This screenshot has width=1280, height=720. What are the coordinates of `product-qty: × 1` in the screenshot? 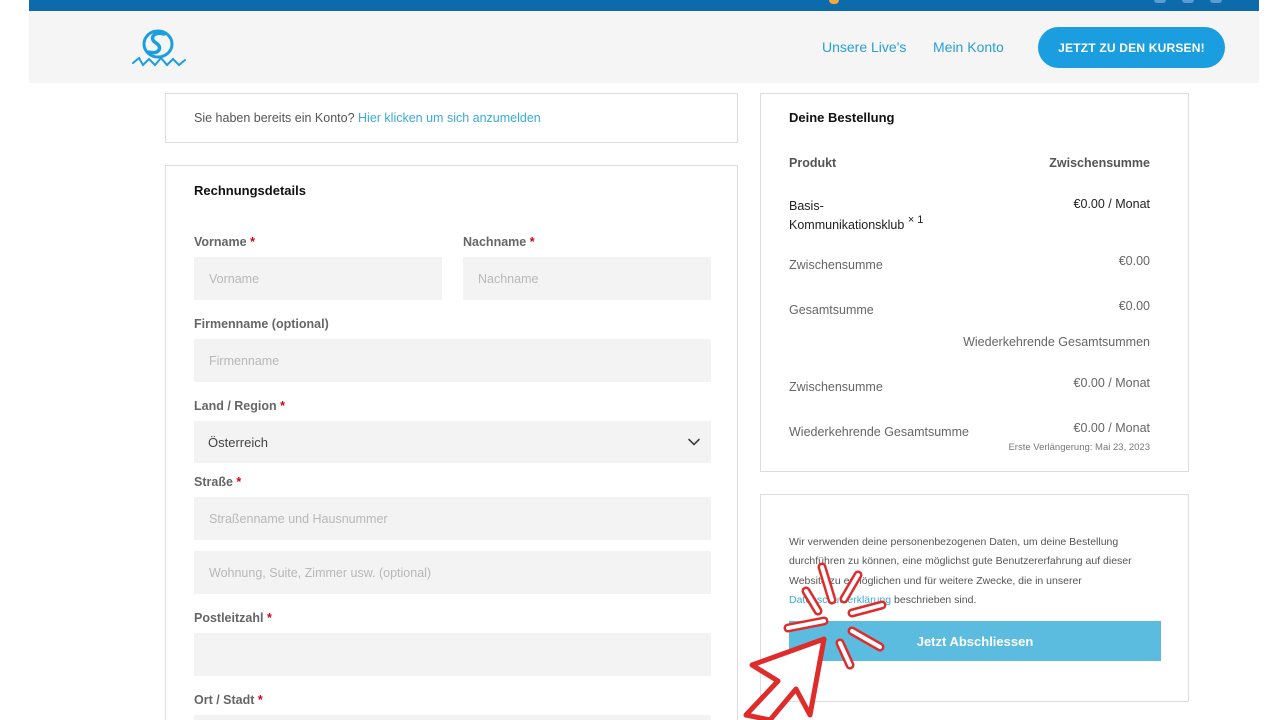 It's located at (915, 220).